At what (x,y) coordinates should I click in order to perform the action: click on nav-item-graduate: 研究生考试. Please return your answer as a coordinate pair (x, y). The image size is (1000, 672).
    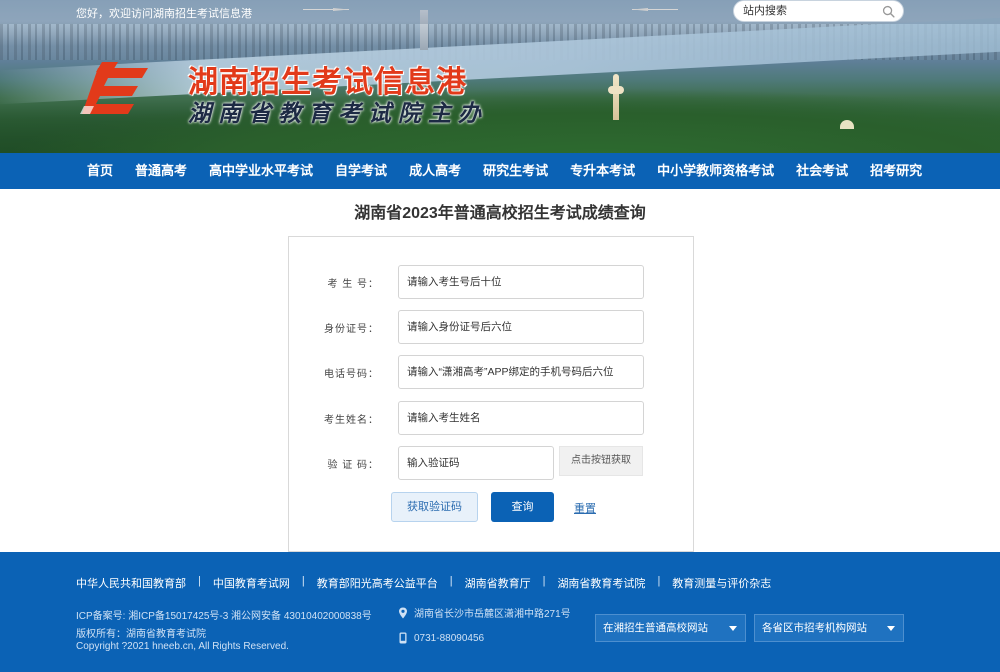
    Looking at the image, I should click on (515, 171).